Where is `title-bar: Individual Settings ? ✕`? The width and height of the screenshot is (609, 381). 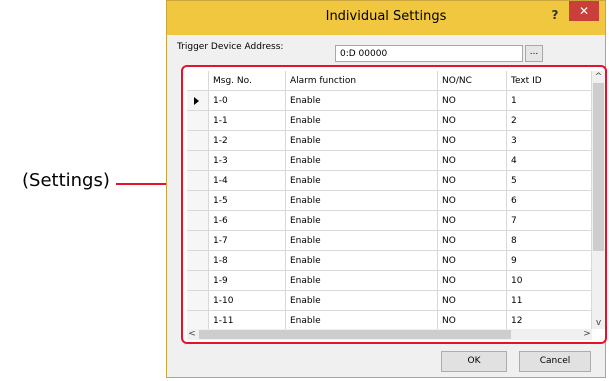
title-bar: Individual Settings ? ✕ is located at coordinates (386, 18).